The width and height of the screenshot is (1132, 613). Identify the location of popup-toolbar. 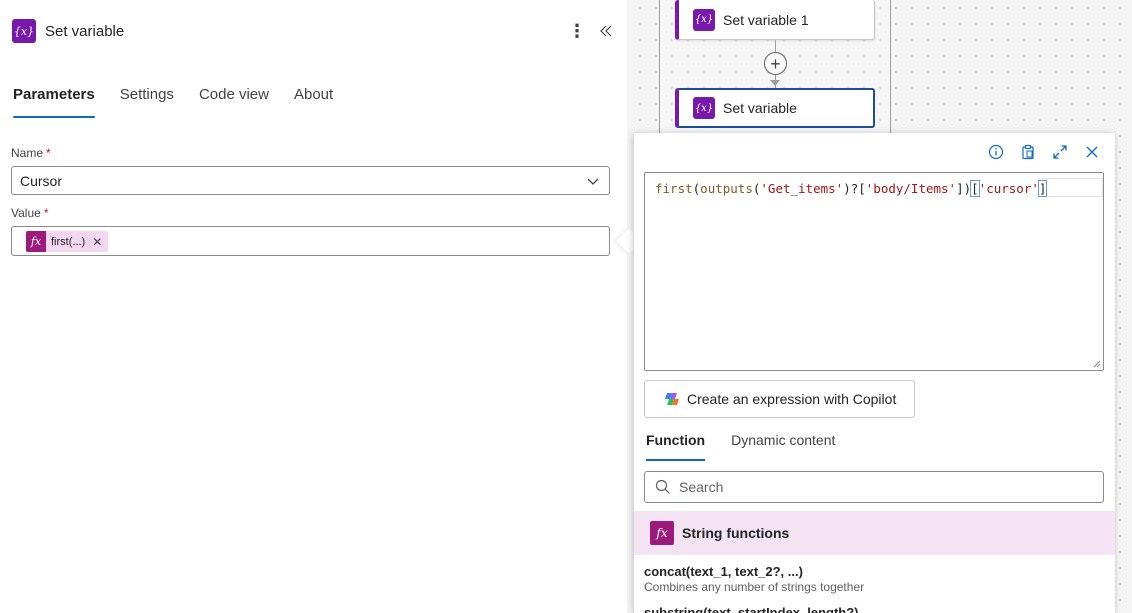
(1039, 152).